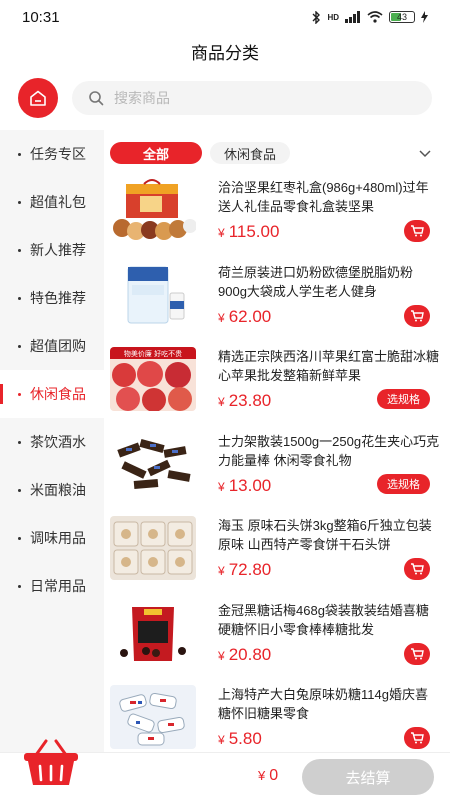 This screenshot has height=800, width=450. Describe the element at coordinates (275, 721) in the screenshot. I see `product-item: 上海特产大白兔原味奶糖114g婚庆喜糖怀旧糖果零食 ¥5.80` at that location.